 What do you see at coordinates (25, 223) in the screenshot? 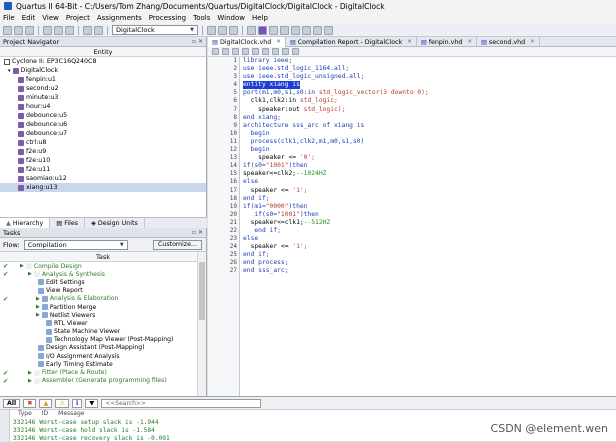
I see `tab-hierarchy: ▲ Hierarchy` at bounding box center [25, 223].